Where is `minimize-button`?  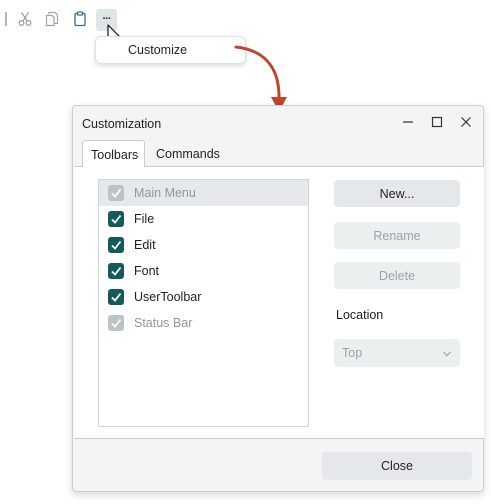
minimize-button is located at coordinates (408, 123).